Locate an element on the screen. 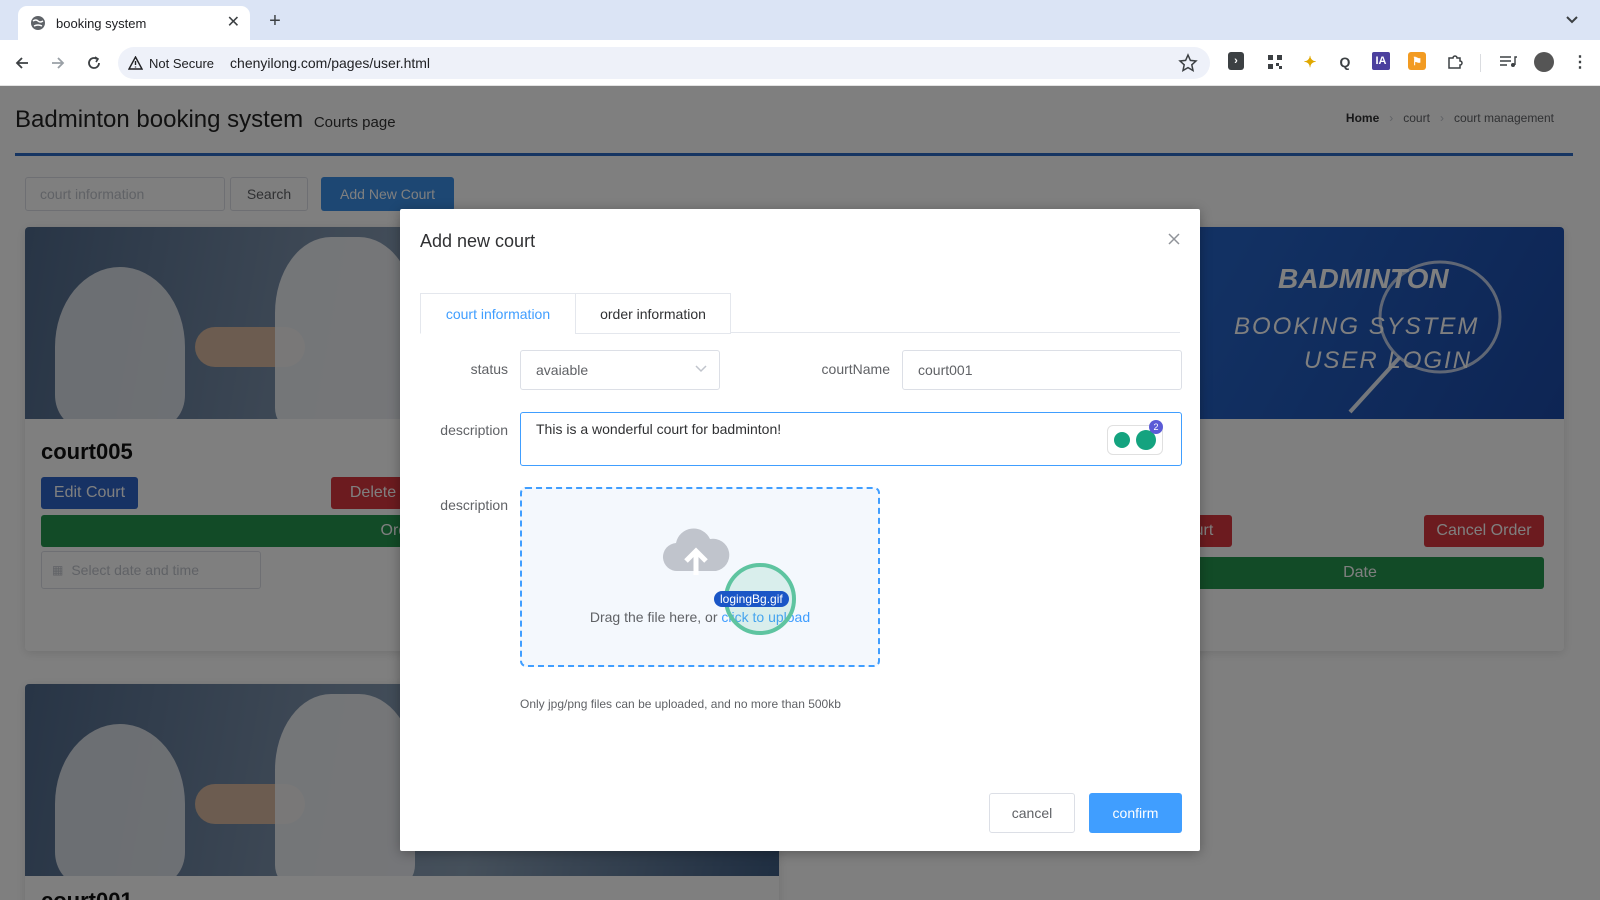 The height and width of the screenshot is (900, 1600). extension-icon-1: › is located at coordinates (1236, 61).